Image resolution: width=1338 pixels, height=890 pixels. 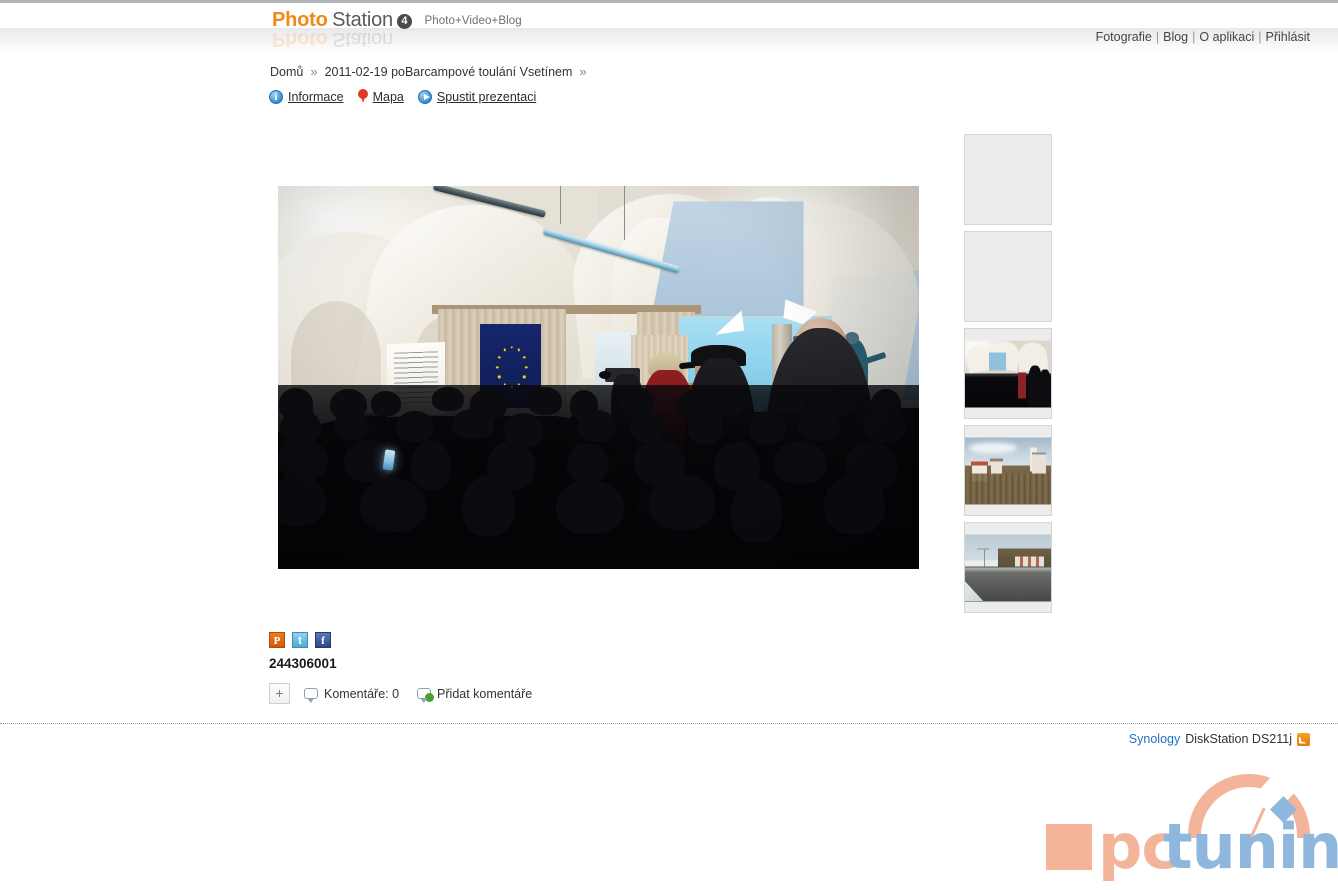 What do you see at coordinates (362, 96) in the screenshot?
I see `map-pin-icon` at bounding box center [362, 96].